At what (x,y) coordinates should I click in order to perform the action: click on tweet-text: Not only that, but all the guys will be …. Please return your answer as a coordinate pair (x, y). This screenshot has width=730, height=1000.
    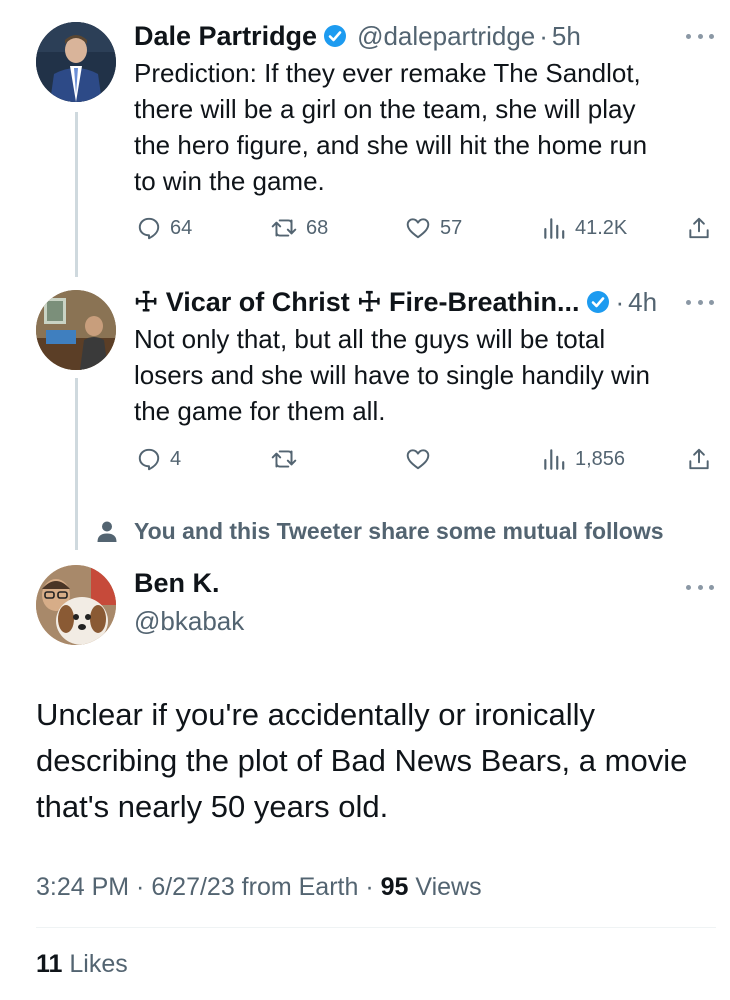
    Looking at the image, I should click on (424, 375).